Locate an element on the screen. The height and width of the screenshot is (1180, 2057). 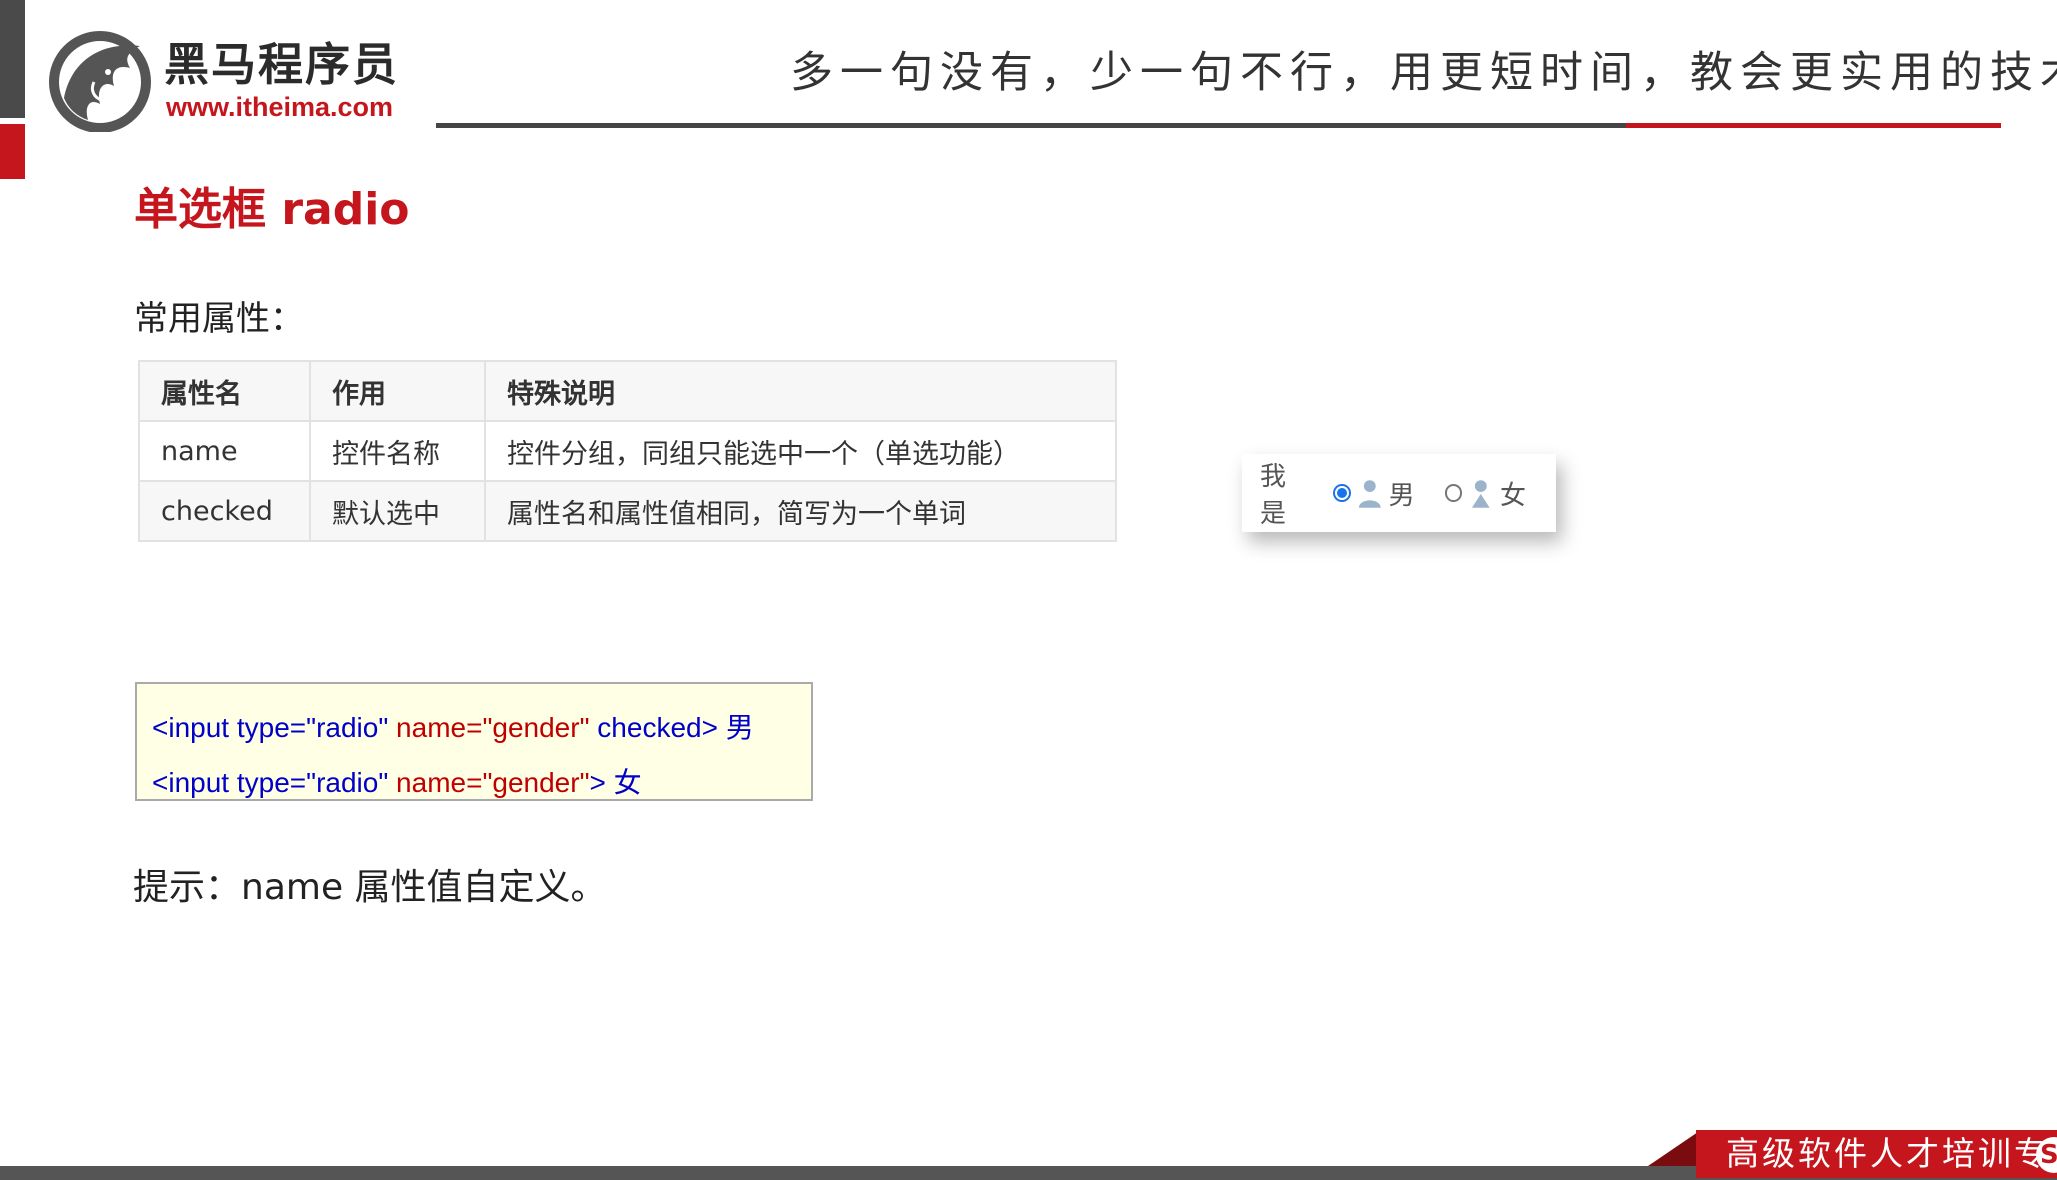
table-cell: 控件分组，同组只能选中一个（单选功能） is located at coordinates (800, 451).